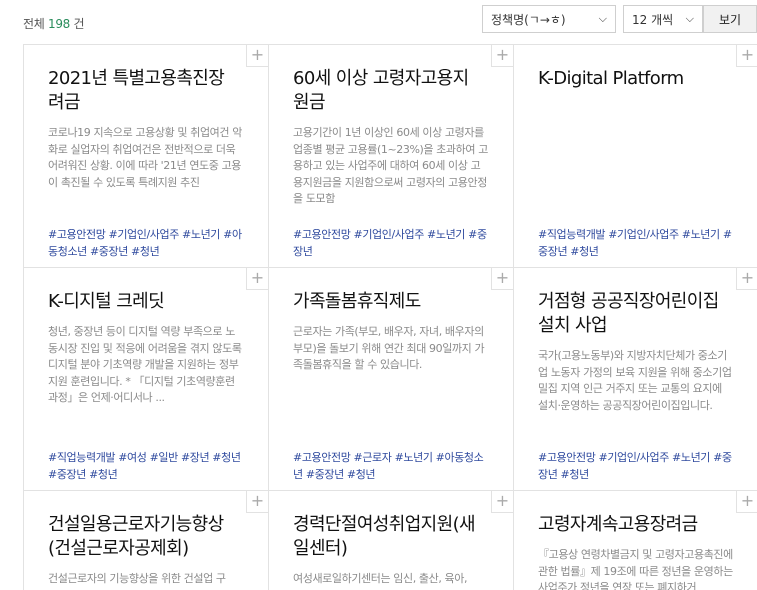 Image resolution: width=757 pixels, height=590 pixels. What do you see at coordinates (388, 302) in the screenshot?
I see `card-title: 가족돌봄휴직제도` at bounding box center [388, 302].